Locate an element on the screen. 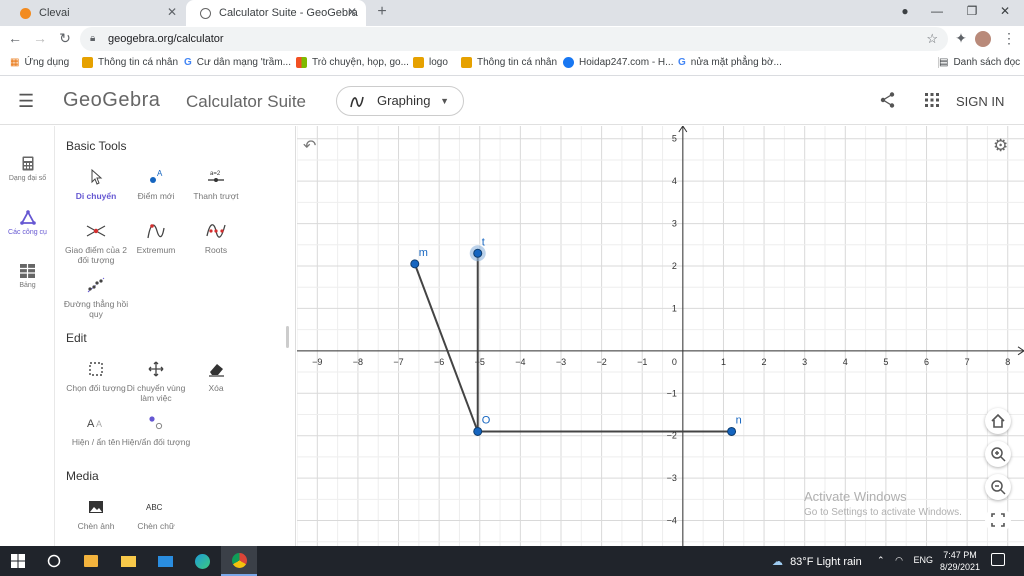 This screenshot has width=1024, height=576. zoom-out-icon is located at coordinates (998, 487).